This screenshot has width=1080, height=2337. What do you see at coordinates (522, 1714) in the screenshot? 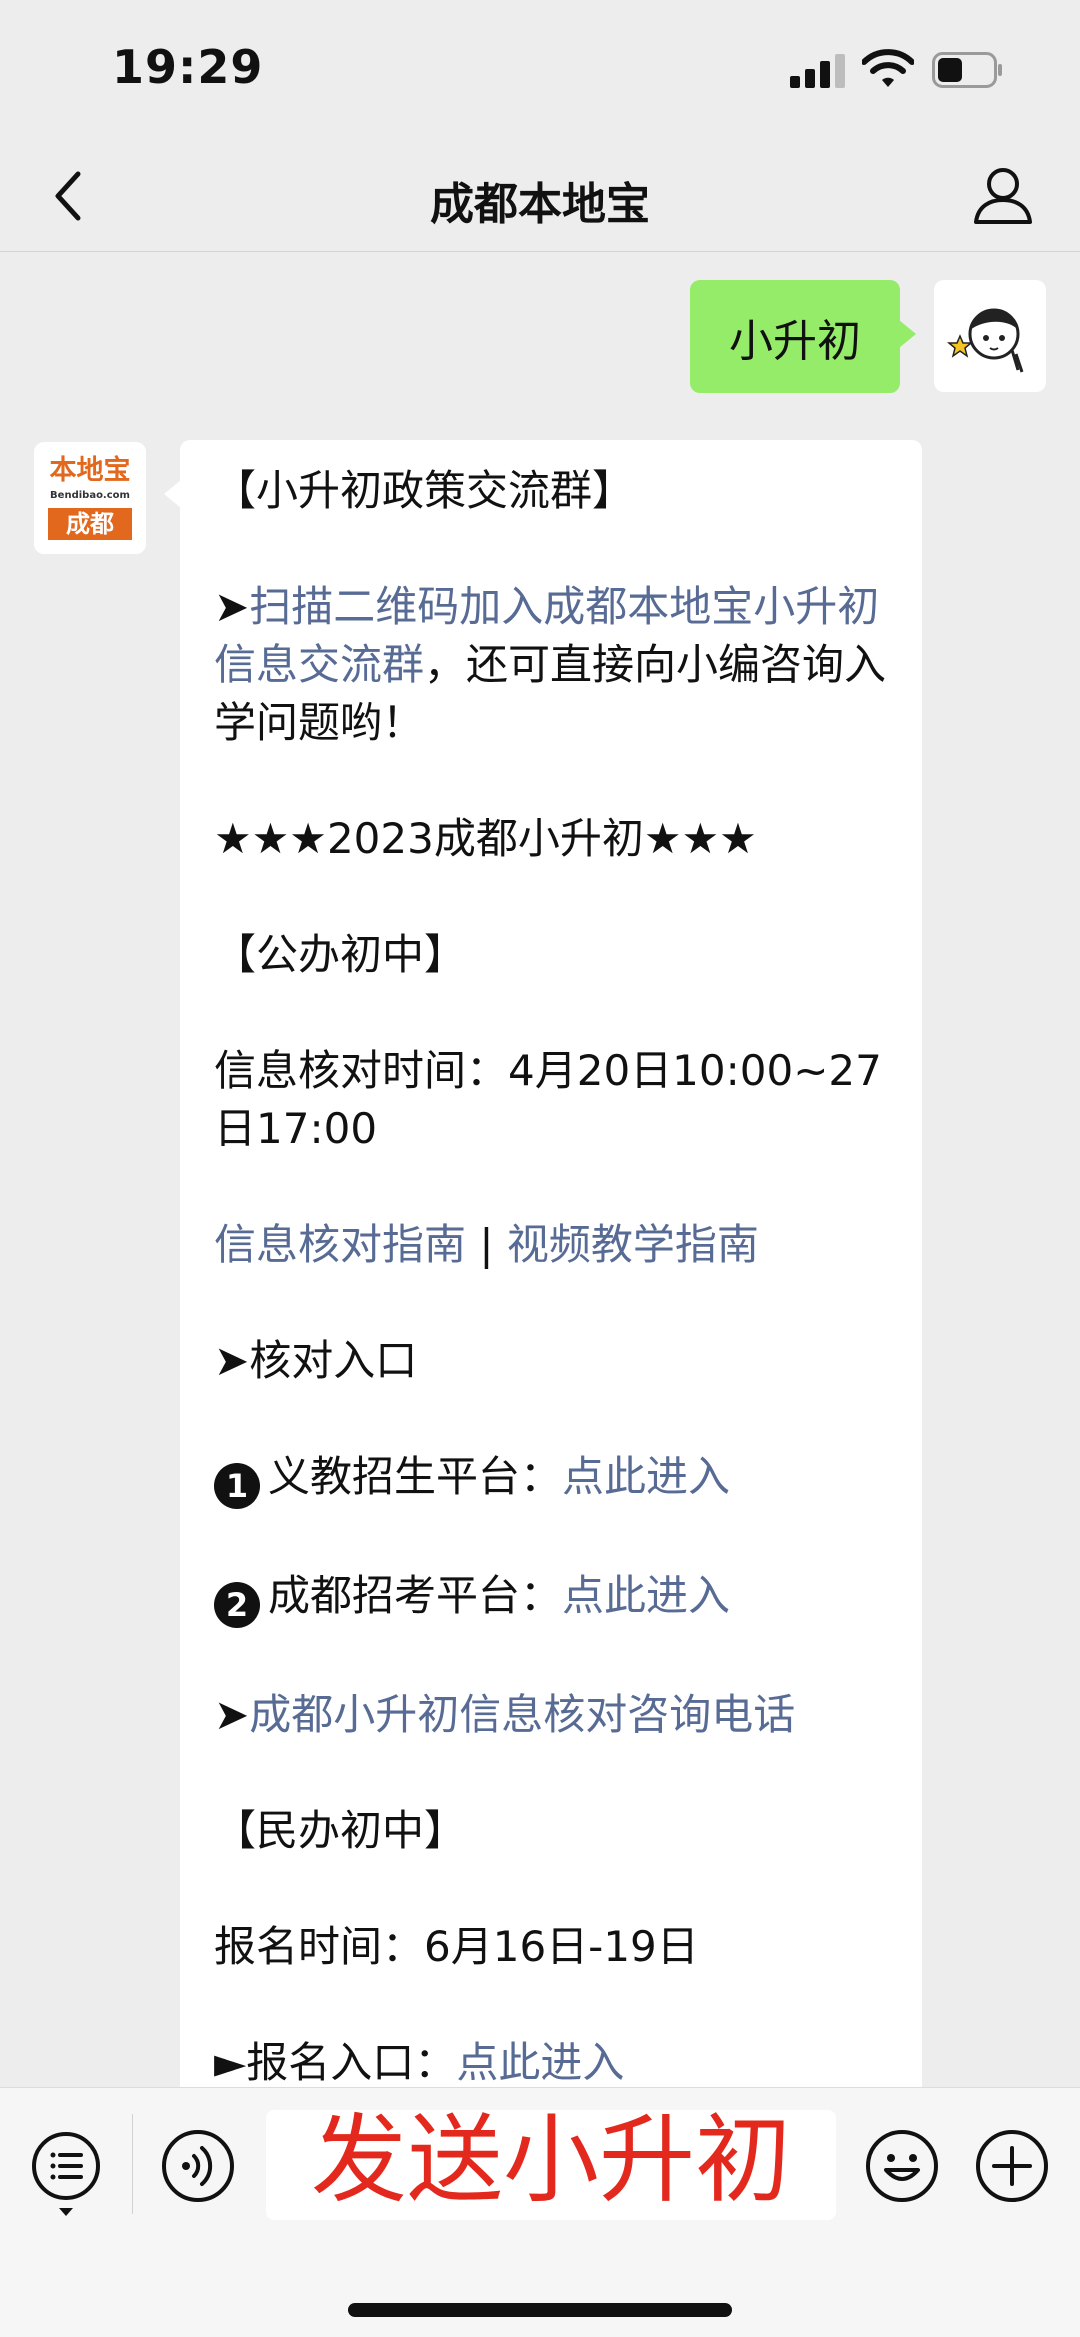
I see `hotline-link: 成都小升初信息核对咨询电话` at bounding box center [522, 1714].